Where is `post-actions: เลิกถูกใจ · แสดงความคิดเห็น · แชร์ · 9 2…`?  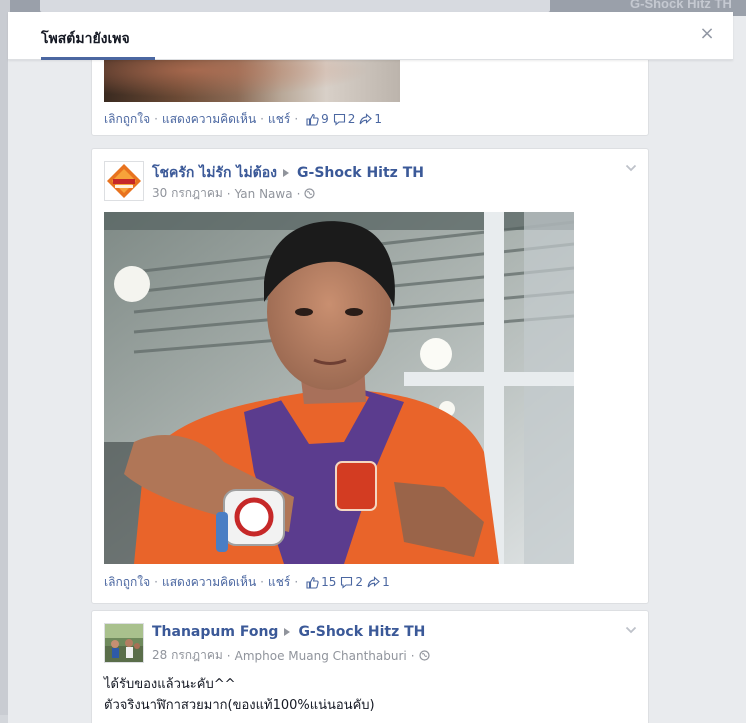
post-actions: เลิกถูกใจ · แสดงความคิดเห็น · แชร์ · 9 2… is located at coordinates (243, 119).